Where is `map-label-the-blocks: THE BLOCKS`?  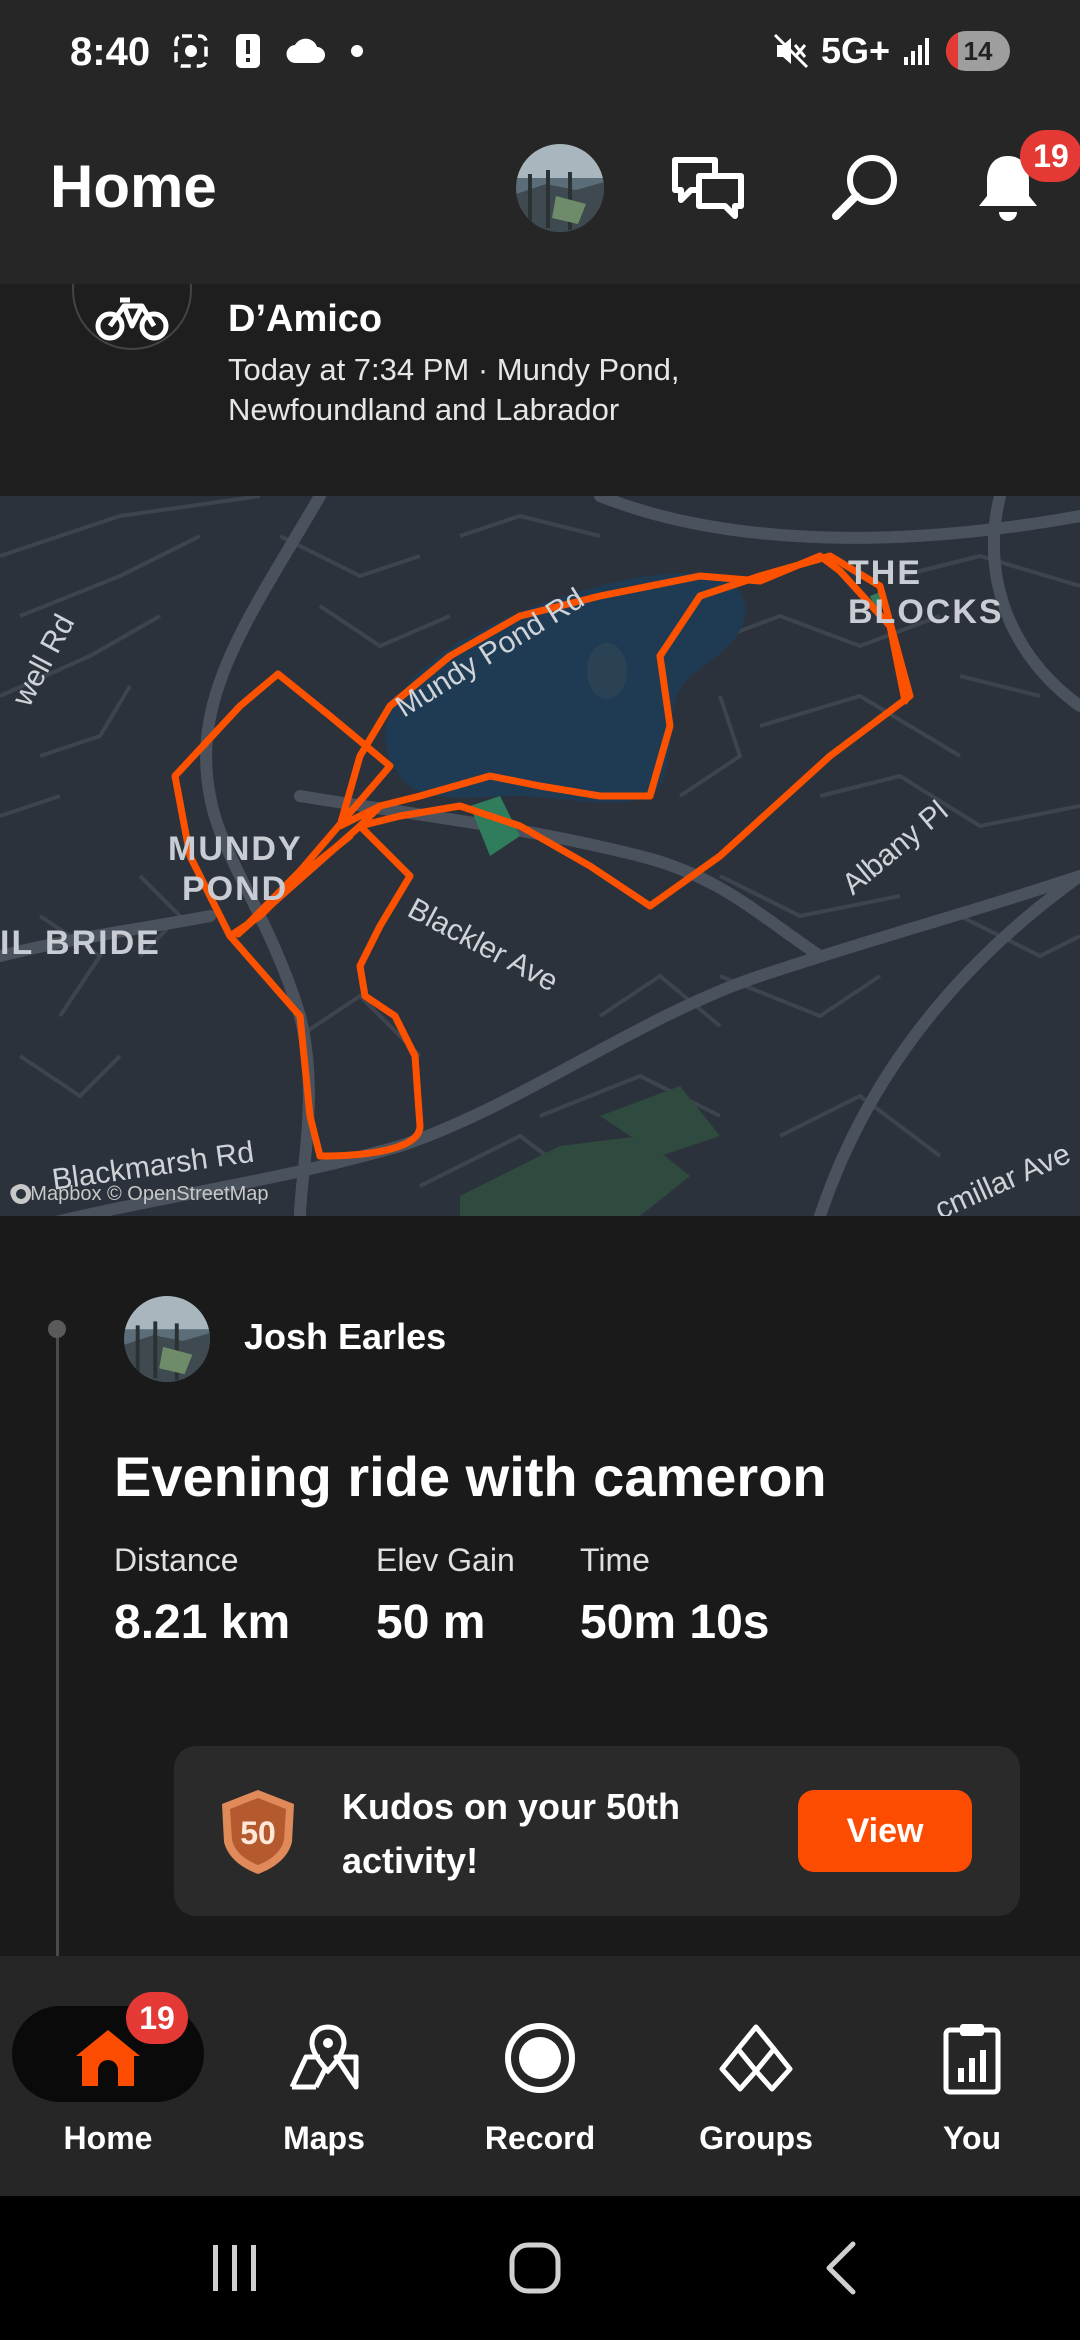 map-label-the-blocks: THE BLOCKS is located at coordinates (926, 592).